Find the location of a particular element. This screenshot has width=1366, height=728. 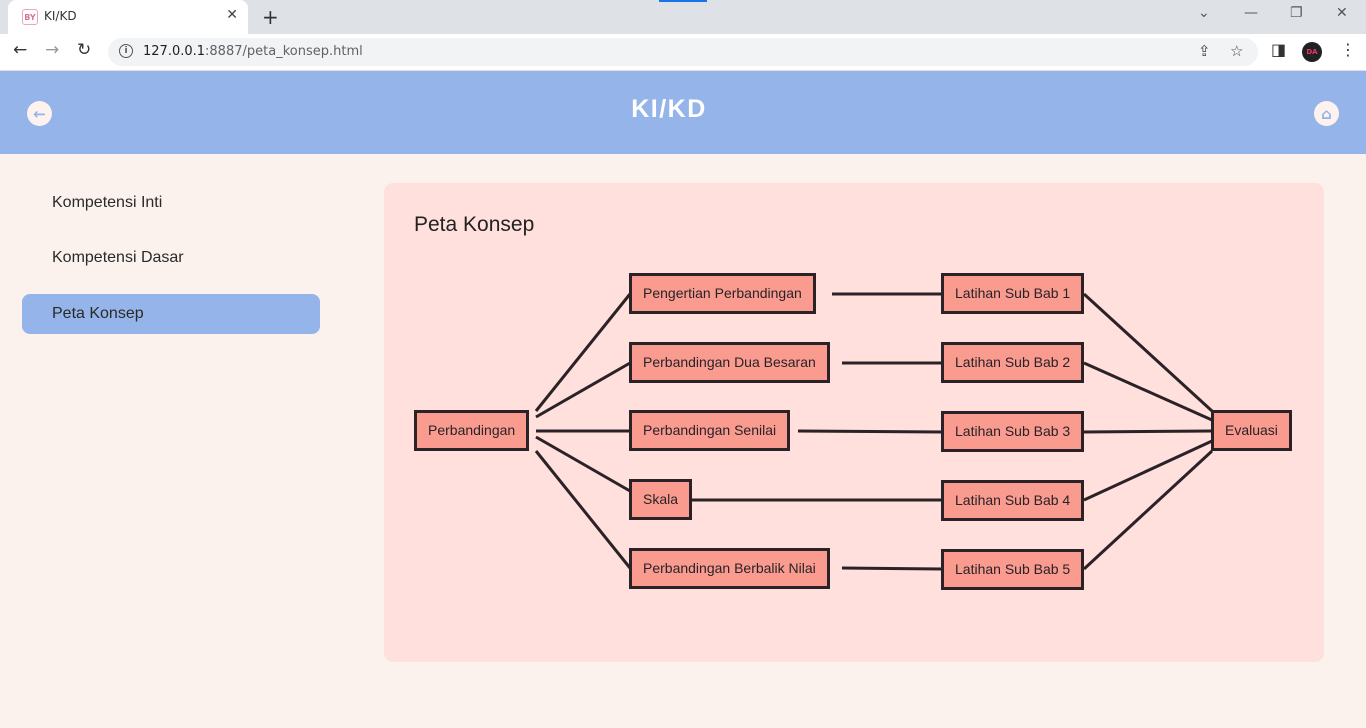

sidebar-item-kompetensi-inti: Kompetensi Inti is located at coordinates (171, 203).